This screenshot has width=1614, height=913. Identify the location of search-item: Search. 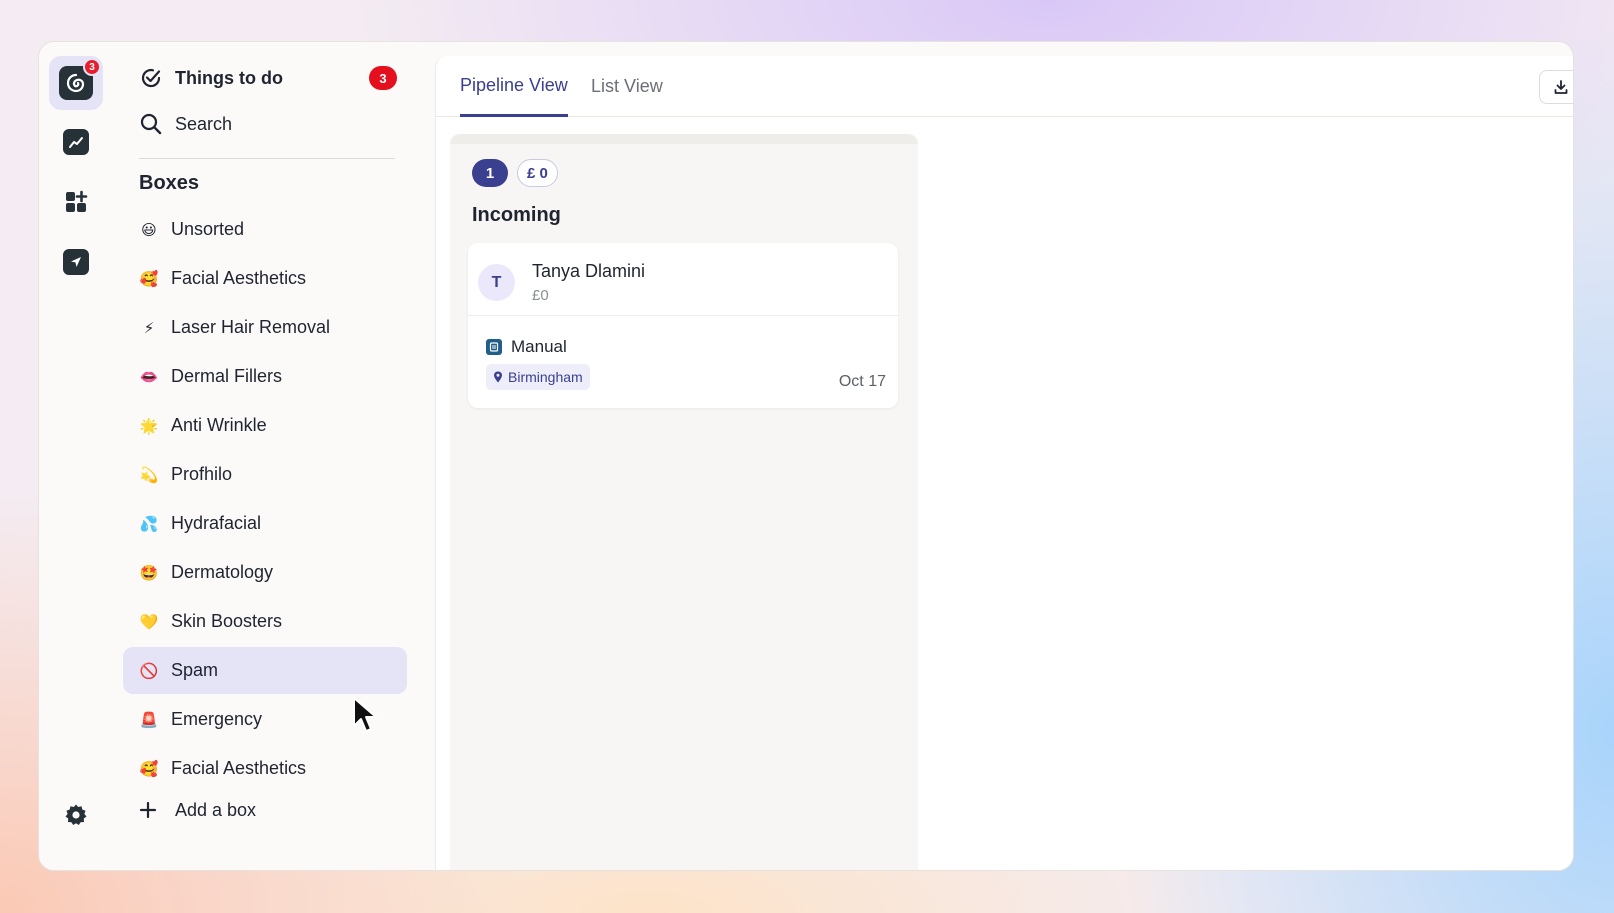
(274, 124).